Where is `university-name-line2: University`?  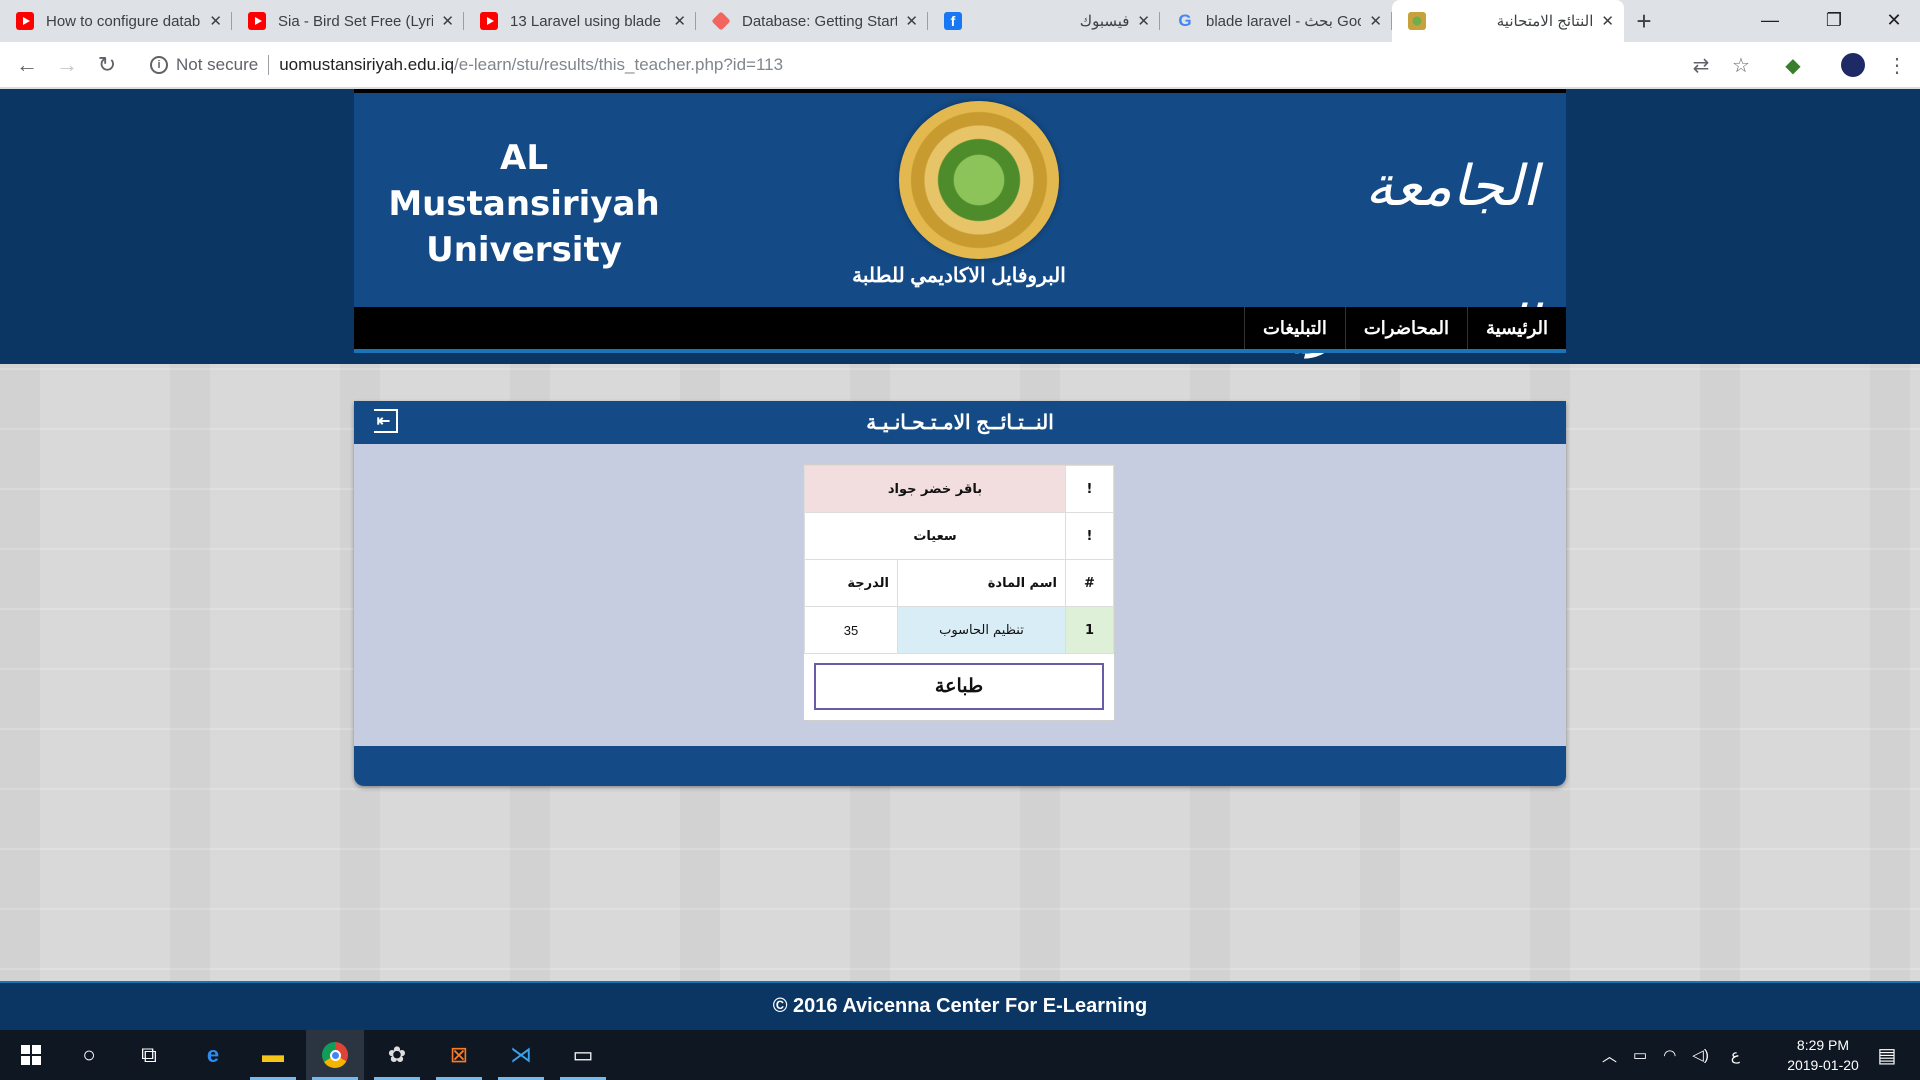 university-name-line2: University is located at coordinates (524, 250).